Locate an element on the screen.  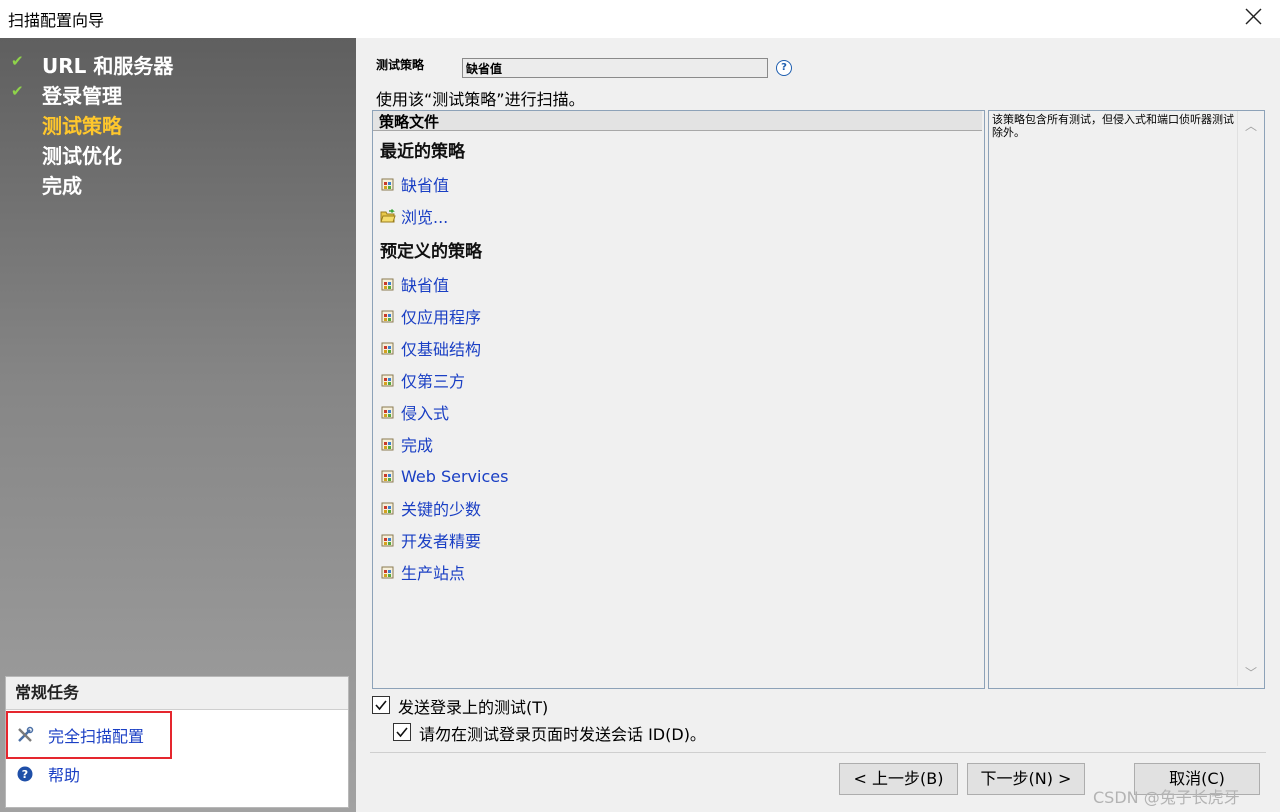
policy-description: 该策略包含所有测试，但侵入式和端口侦听器测试除外。 is located at coordinates (1113, 126).